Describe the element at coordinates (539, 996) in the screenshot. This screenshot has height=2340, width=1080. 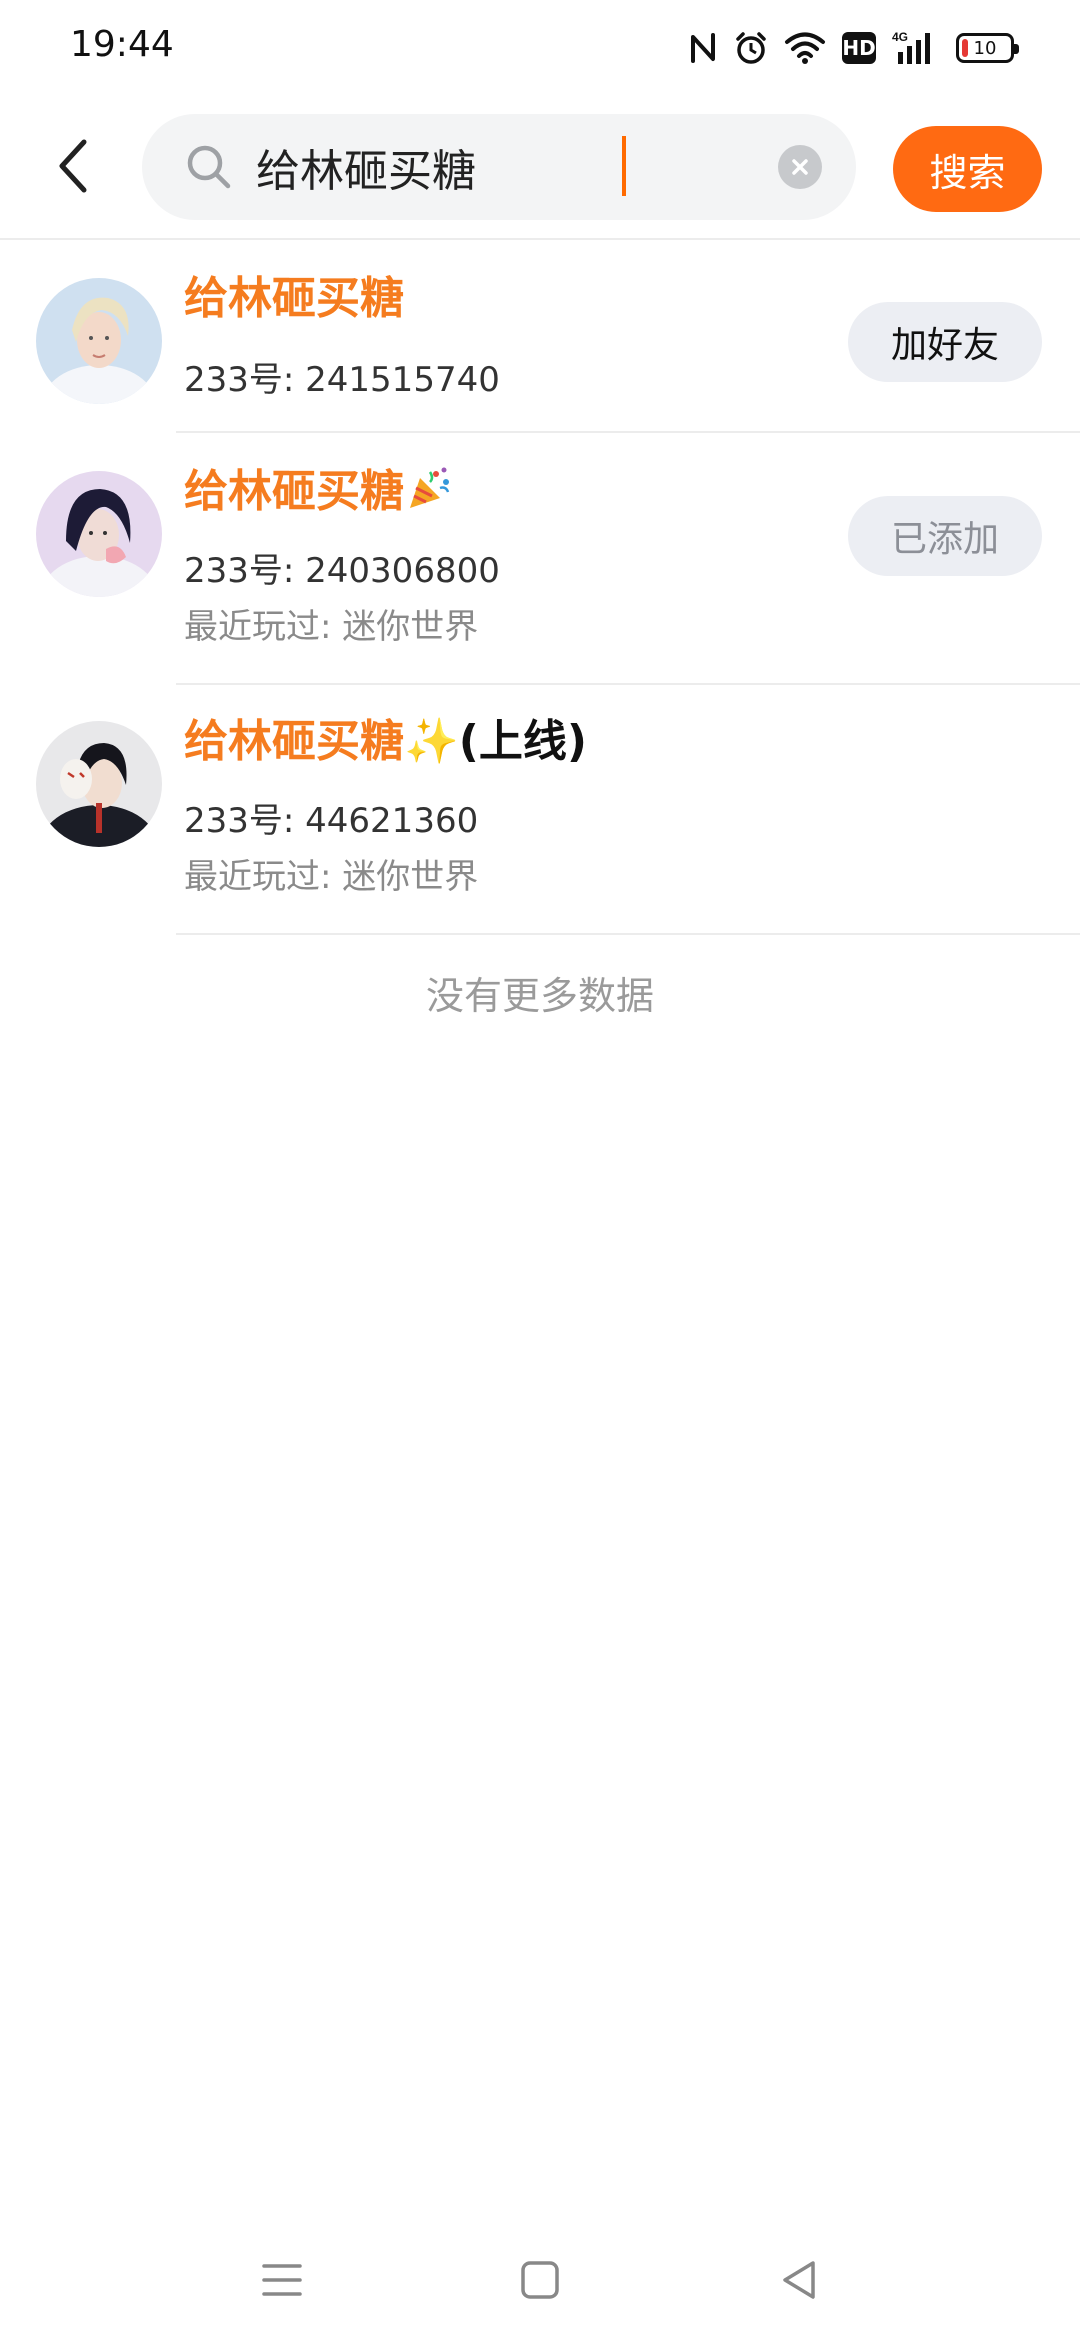
I see `no-more-data-label: 没有更多数据` at that location.